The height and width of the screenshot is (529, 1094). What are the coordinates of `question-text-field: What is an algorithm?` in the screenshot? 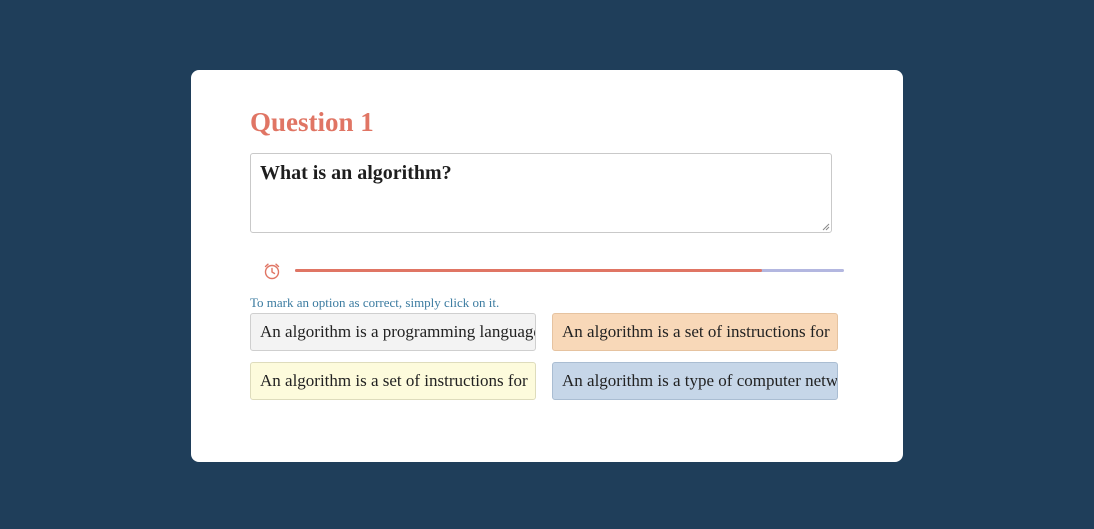 It's located at (541, 193).